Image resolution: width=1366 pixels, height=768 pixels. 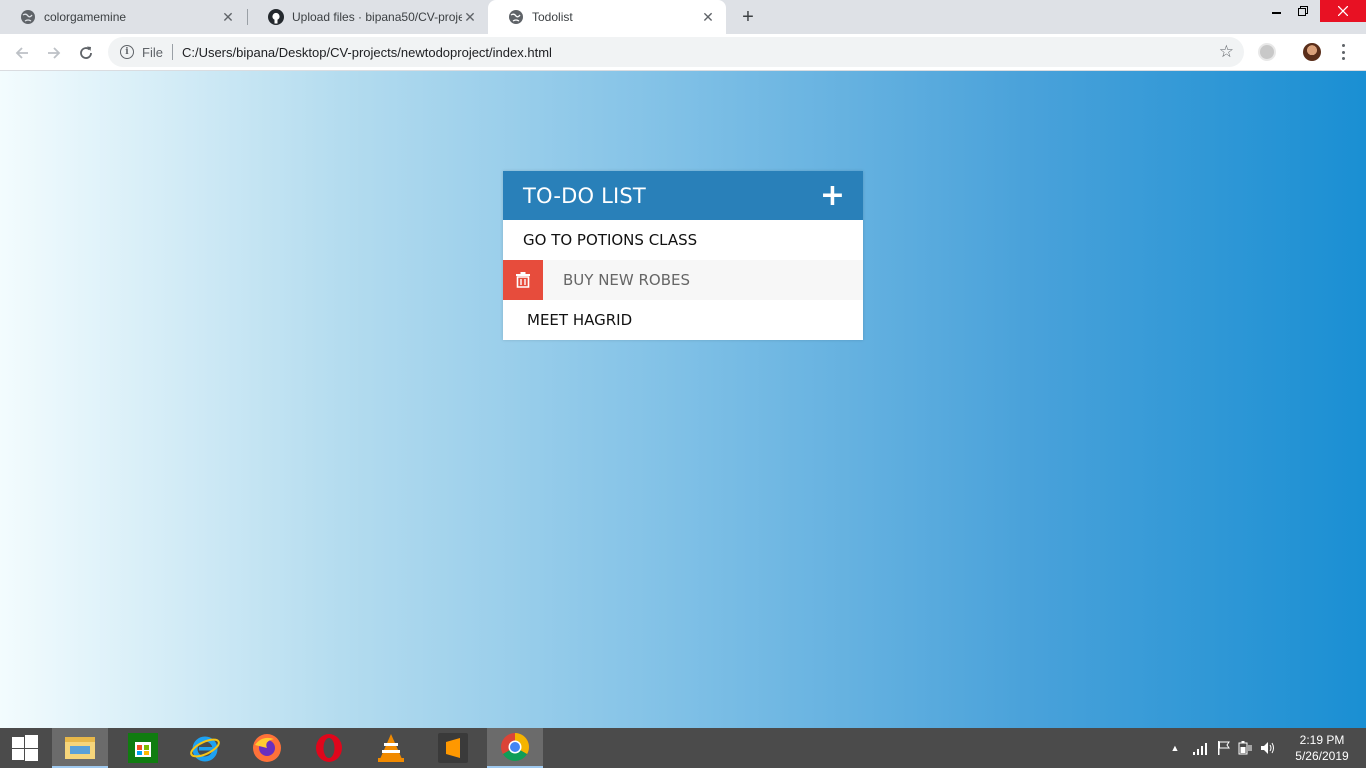 I want to click on taskbar-opera, so click(x=329, y=748).